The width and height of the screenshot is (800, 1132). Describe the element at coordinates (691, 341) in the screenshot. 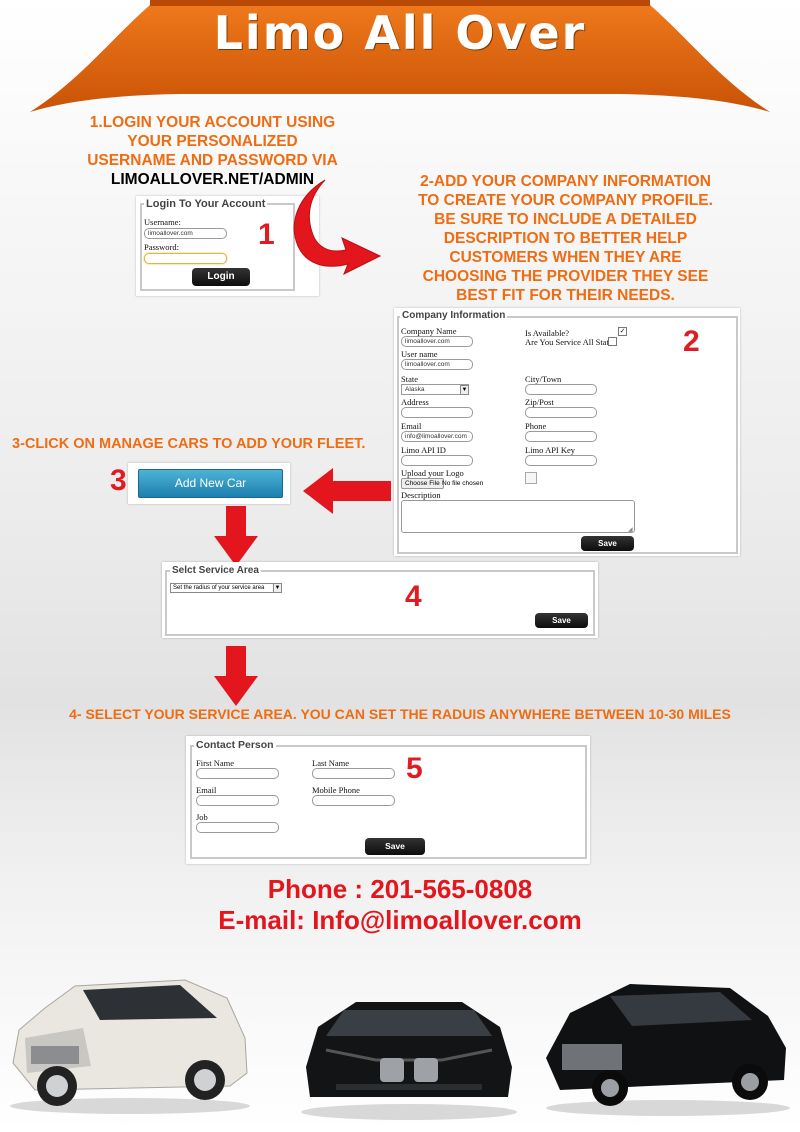

I see `step2-number: 2` at that location.